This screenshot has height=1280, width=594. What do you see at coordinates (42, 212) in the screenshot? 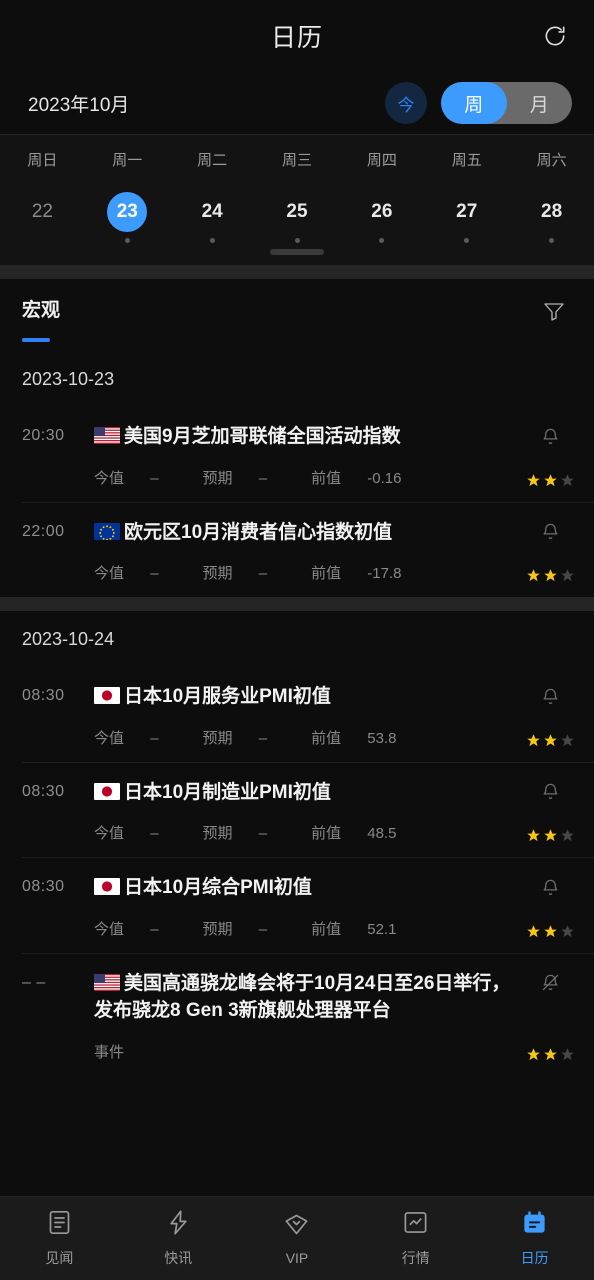
I see `day-number: 22` at bounding box center [42, 212].